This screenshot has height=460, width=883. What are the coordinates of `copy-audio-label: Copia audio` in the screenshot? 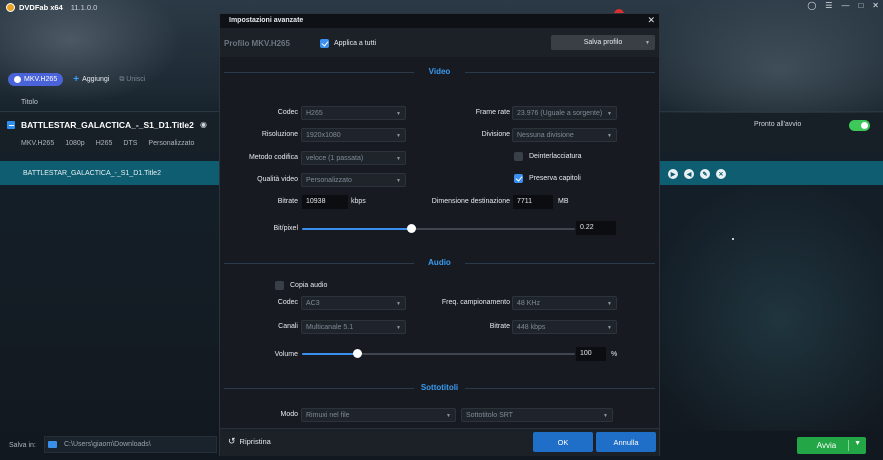 It's located at (309, 285).